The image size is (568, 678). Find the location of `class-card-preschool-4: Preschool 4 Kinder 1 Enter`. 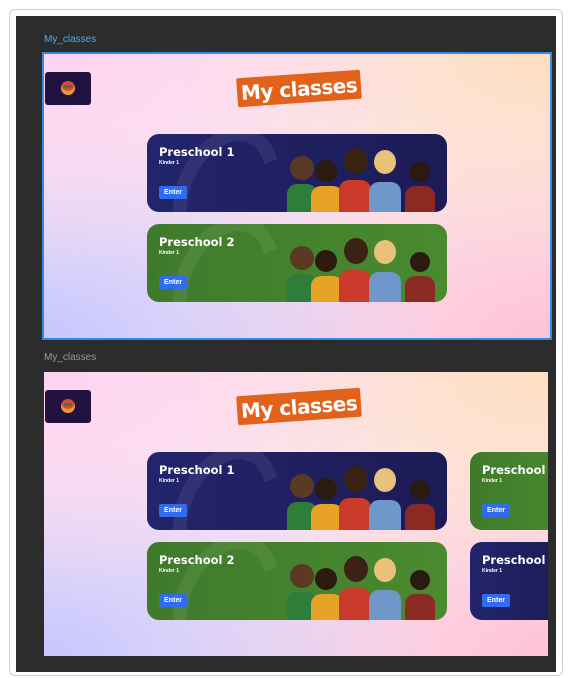

class-card-preschool-4: Preschool 4 Kinder 1 Enter is located at coordinates (509, 581).